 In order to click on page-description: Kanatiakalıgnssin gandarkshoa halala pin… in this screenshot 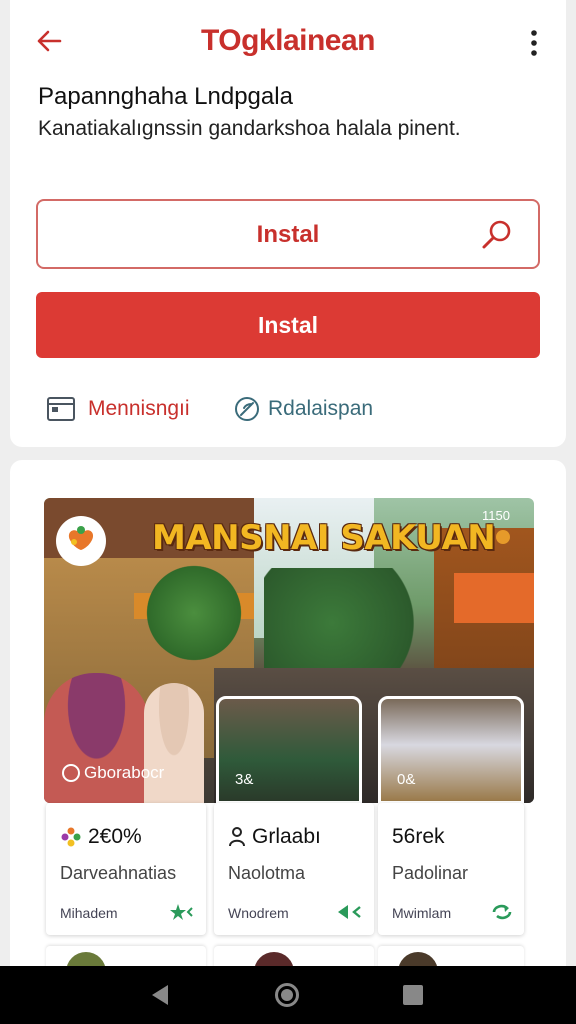, I will do `click(249, 128)`.